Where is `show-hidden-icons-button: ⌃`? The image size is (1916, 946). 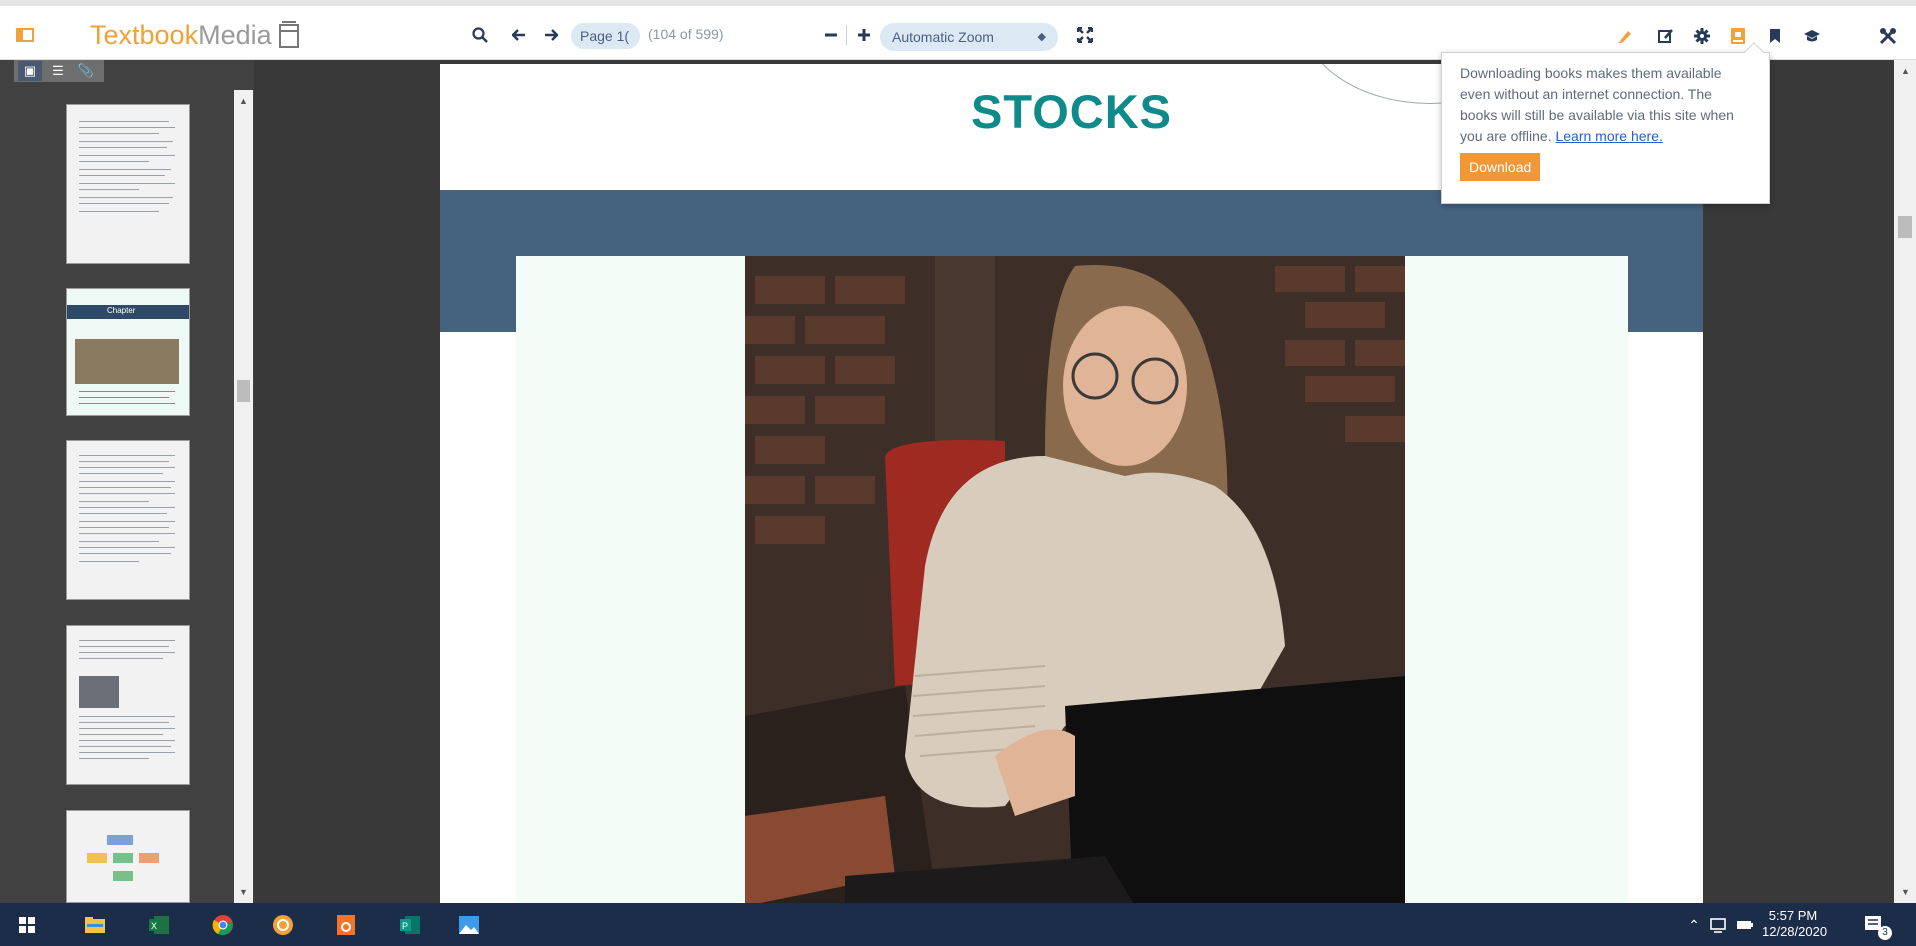 show-hidden-icons-button: ⌃ is located at coordinates (1694, 925).